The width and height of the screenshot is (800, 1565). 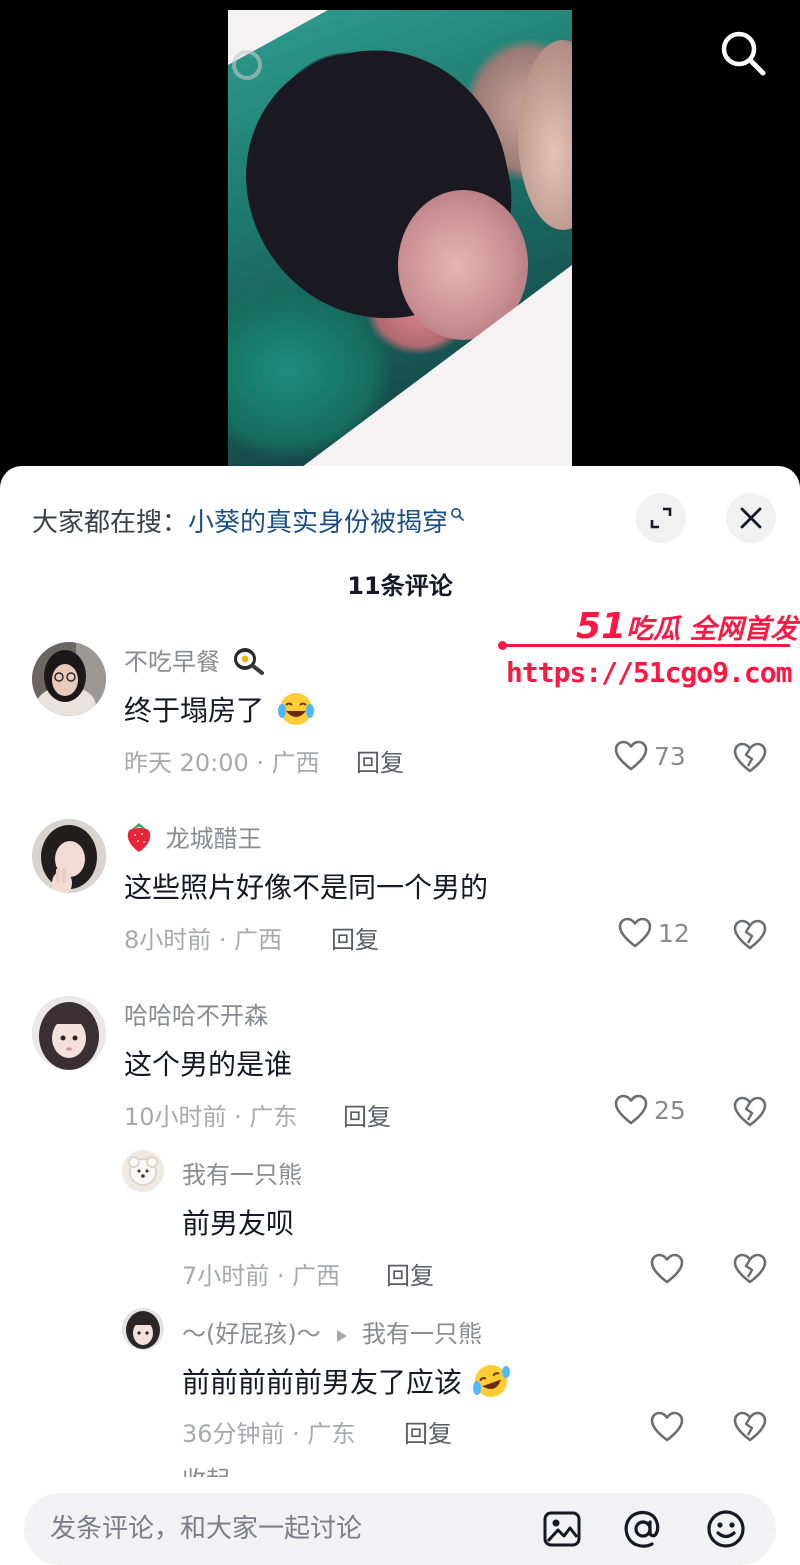 What do you see at coordinates (247, 65) in the screenshot?
I see `loading-indicator` at bounding box center [247, 65].